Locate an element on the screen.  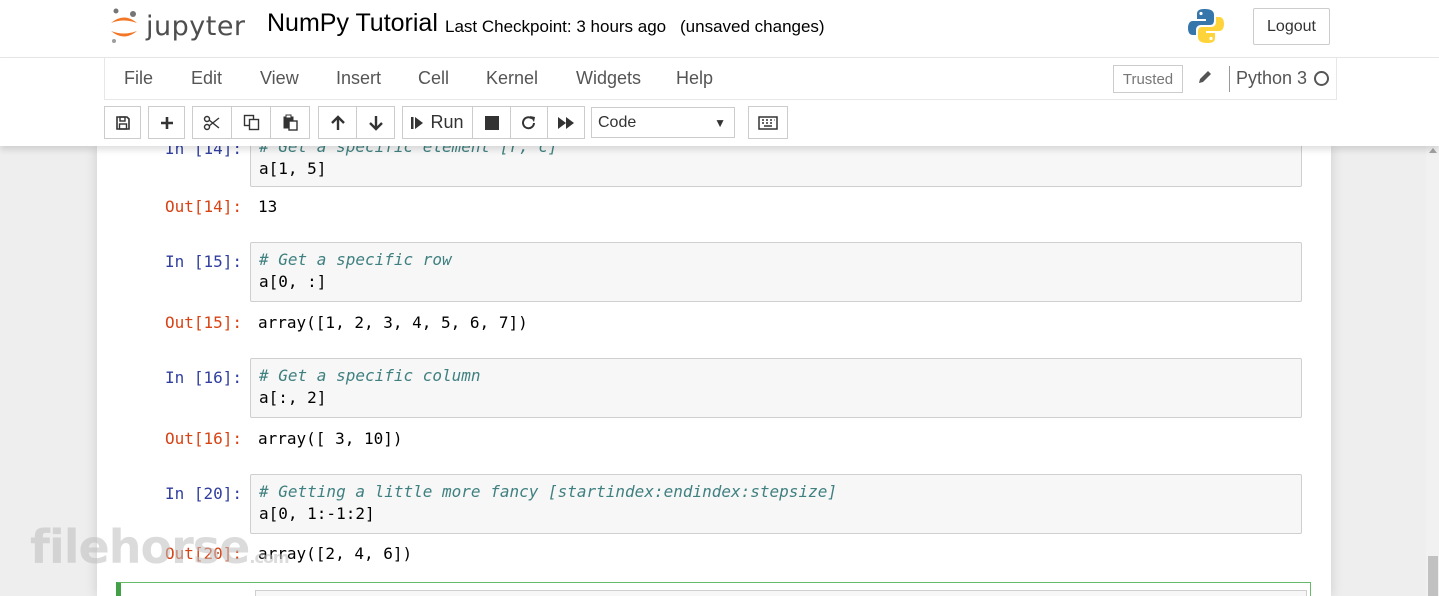
code-line: a[1, 5] is located at coordinates (293, 168).